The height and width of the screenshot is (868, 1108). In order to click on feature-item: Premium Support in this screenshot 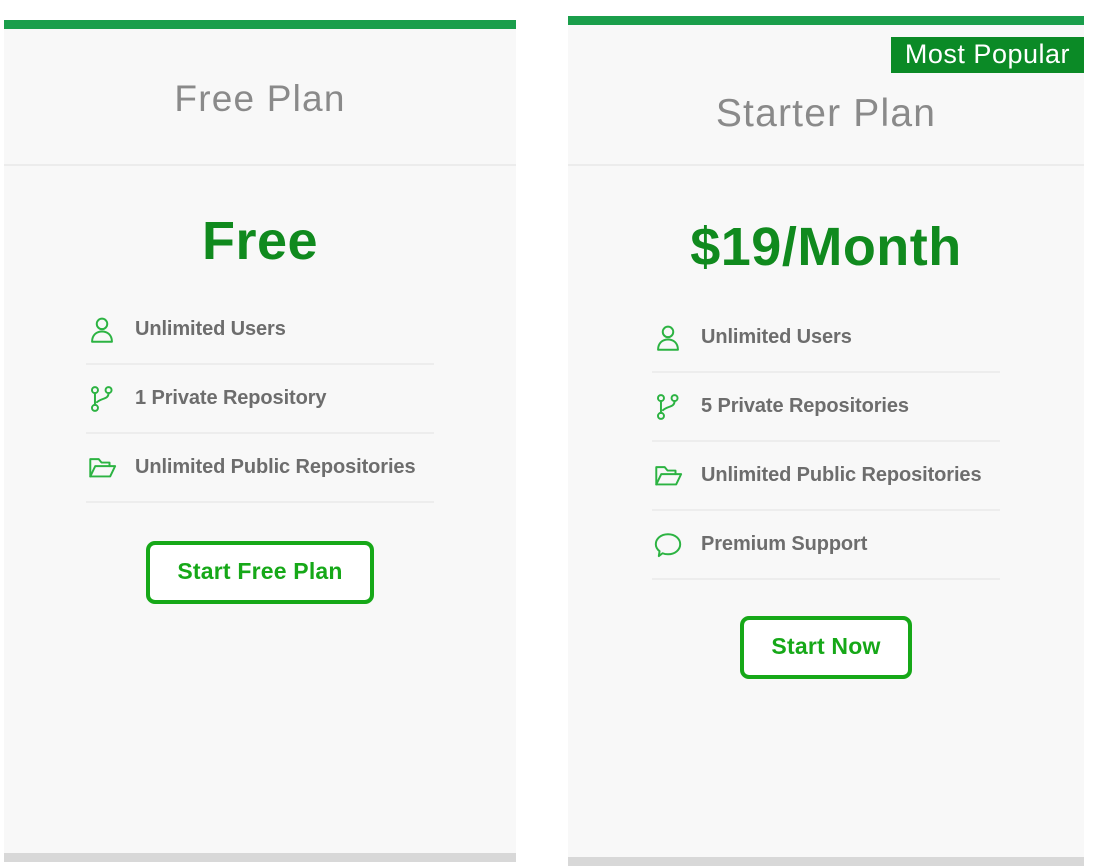, I will do `click(826, 545)`.